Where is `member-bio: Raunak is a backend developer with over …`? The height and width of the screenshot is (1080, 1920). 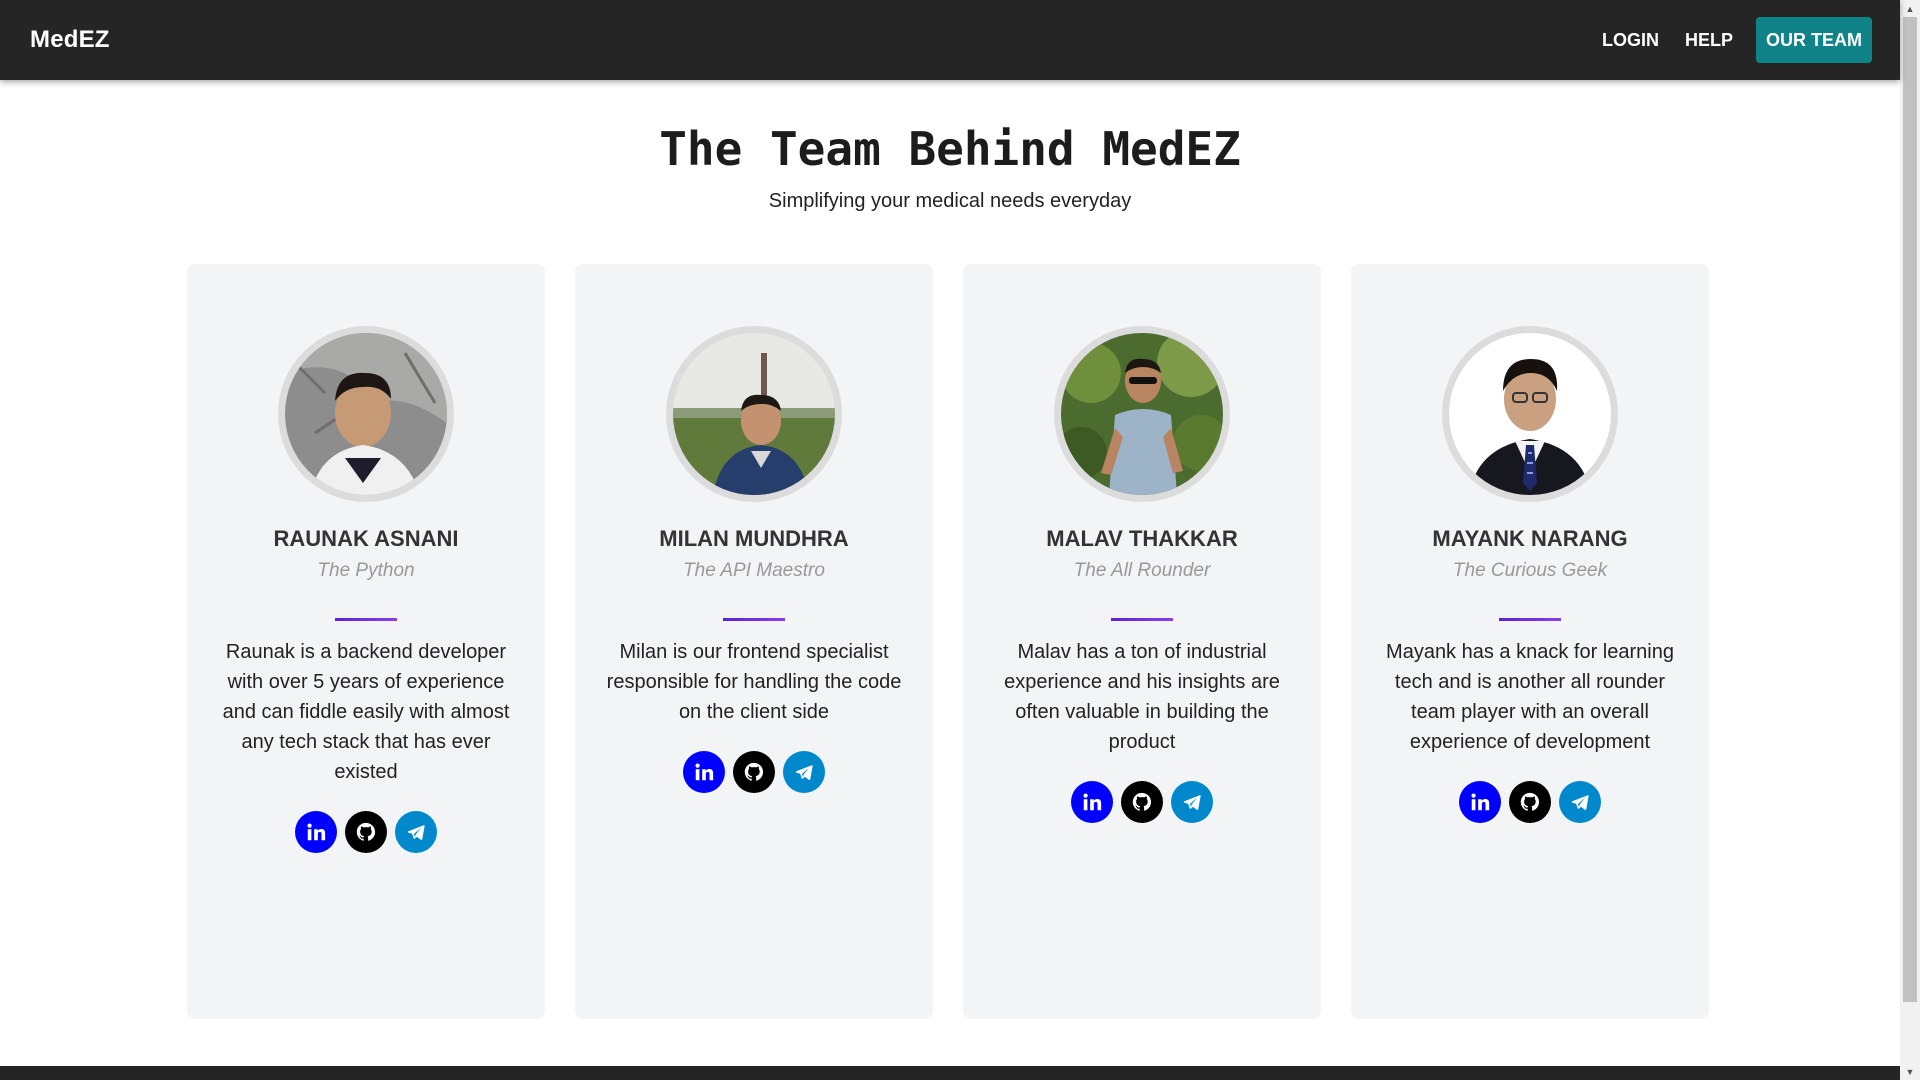
member-bio: Raunak is a backend developer with over … is located at coordinates (366, 712).